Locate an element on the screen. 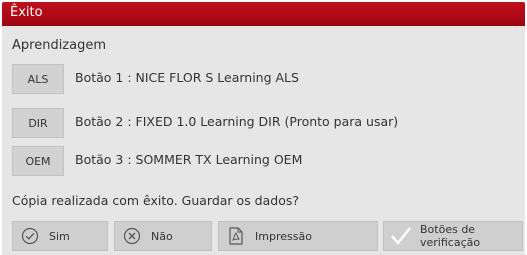 The image size is (527, 255). print-button: Impressão is located at coordinates (298, 236).